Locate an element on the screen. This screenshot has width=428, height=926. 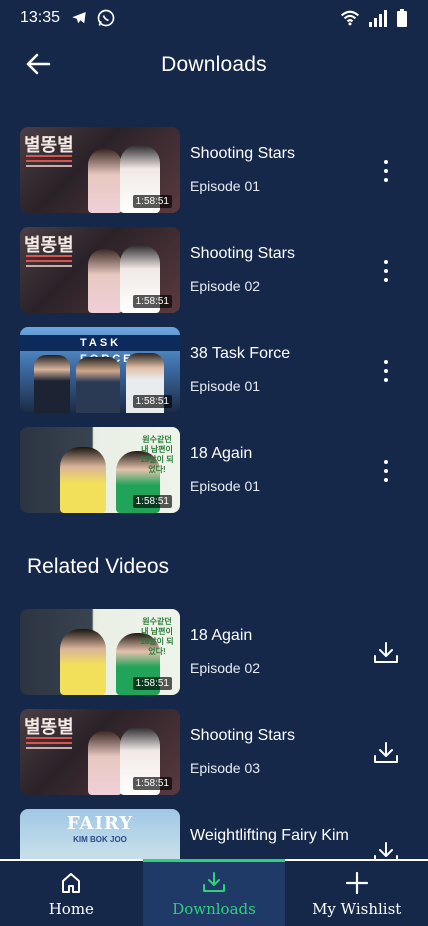
download-item: 별똥별 1:58:51 Shooting Stars Episode 01 is located at coordinates (215, 170).